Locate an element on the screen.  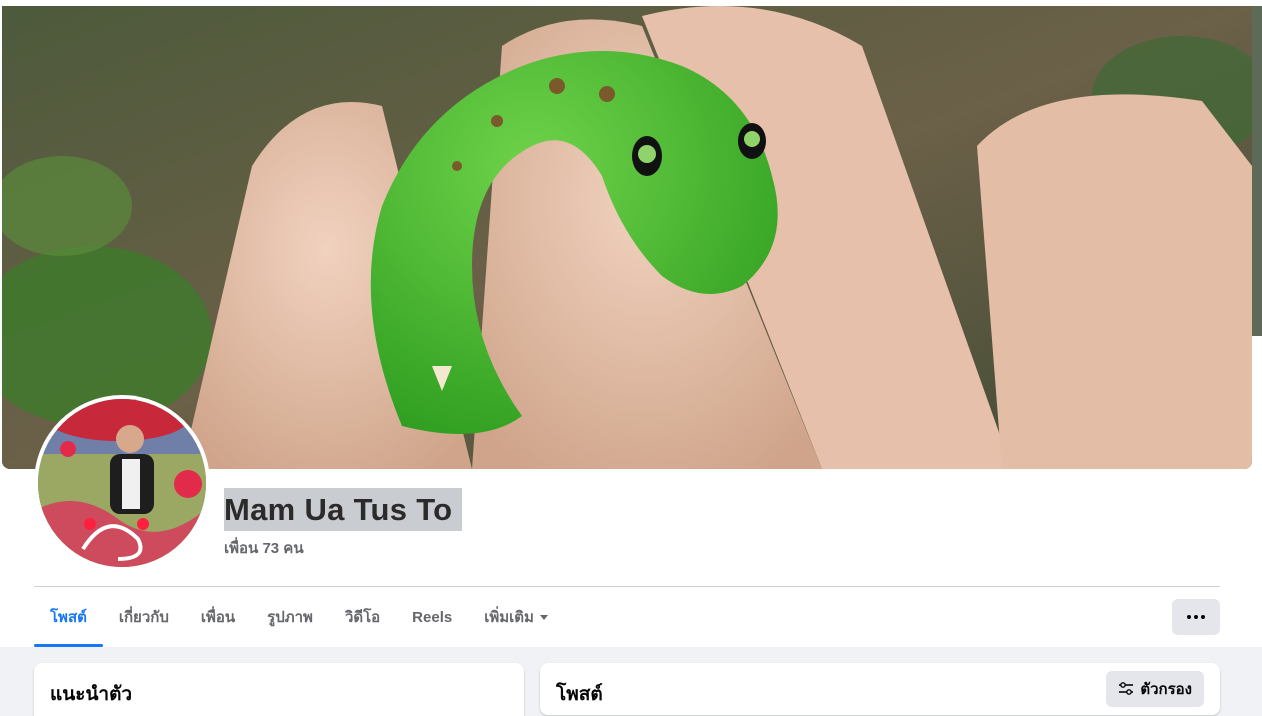
sliders-icon is located at coordinates (1126, 688).